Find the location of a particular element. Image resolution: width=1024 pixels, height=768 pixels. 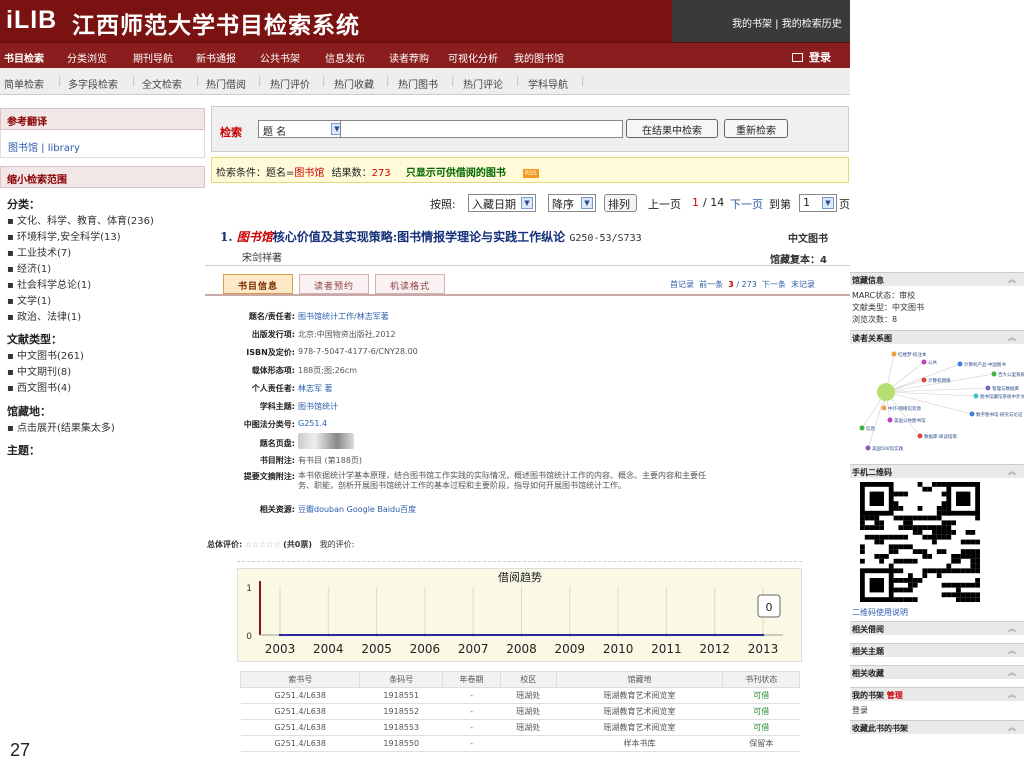

graph-node-label: 计算机产品·中国图书 is located at coordinates (985, 364).